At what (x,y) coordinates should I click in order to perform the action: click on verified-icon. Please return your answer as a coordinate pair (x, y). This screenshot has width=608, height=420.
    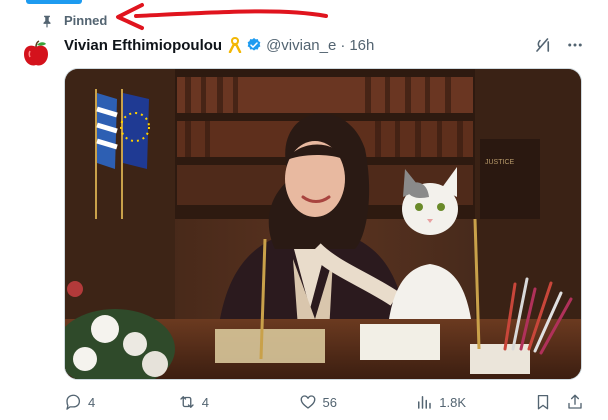
    Looking at the image, I should click on (254, 45).